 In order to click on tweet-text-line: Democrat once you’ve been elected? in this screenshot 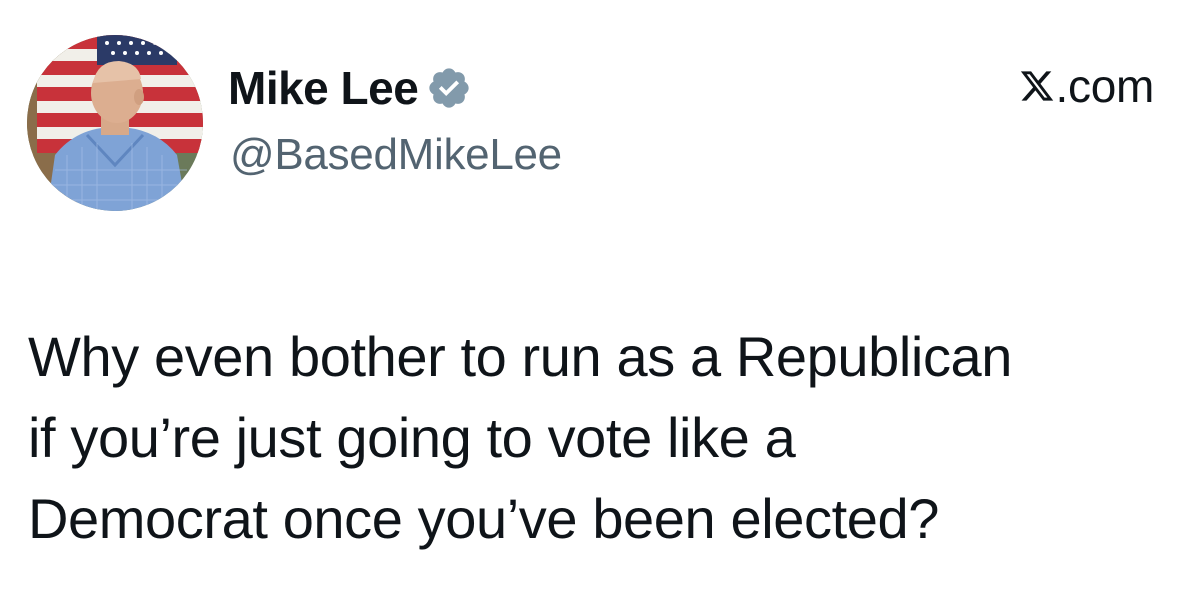, I will do `click(483, 518)`.